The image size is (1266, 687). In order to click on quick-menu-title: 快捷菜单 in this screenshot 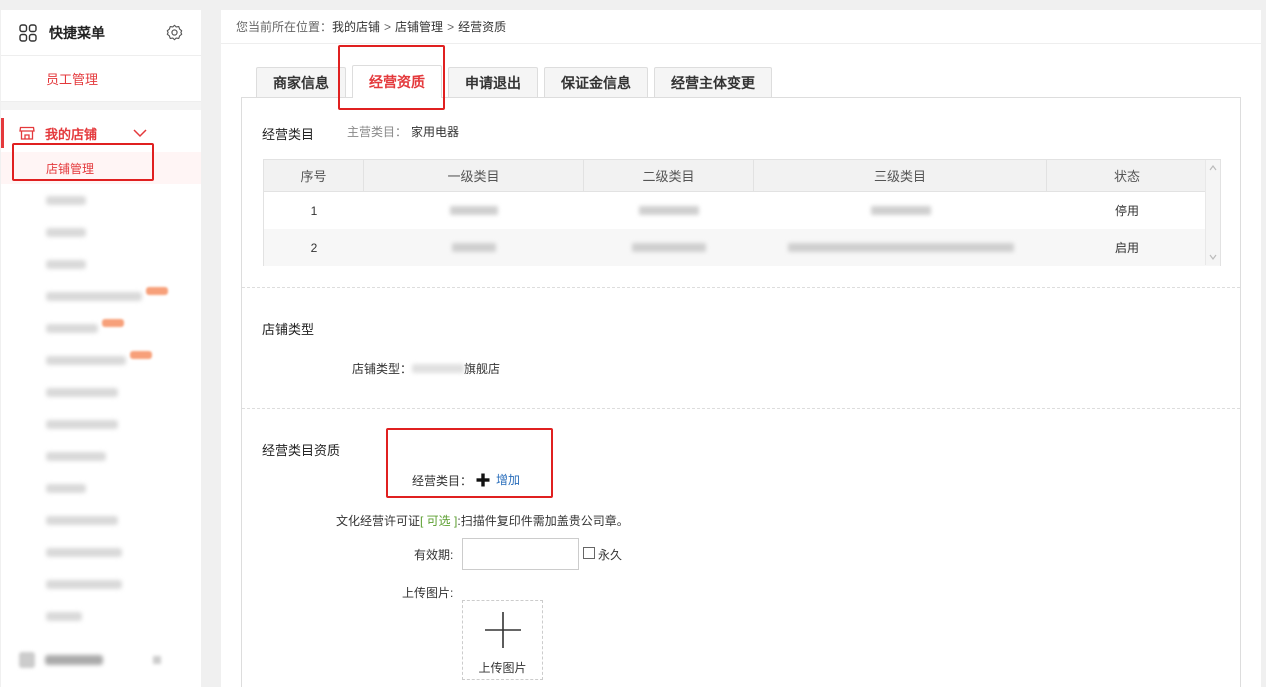, I will do `click(77, 32)`.